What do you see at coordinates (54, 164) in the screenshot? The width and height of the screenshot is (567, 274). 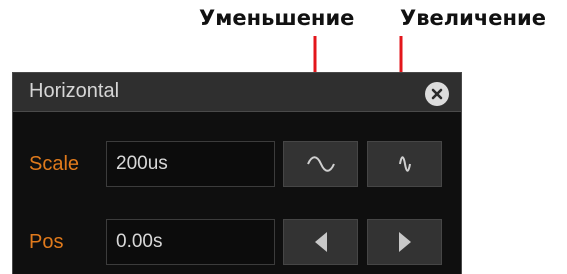 I see `scale-label: Scale` at bounding box center [54, 164].